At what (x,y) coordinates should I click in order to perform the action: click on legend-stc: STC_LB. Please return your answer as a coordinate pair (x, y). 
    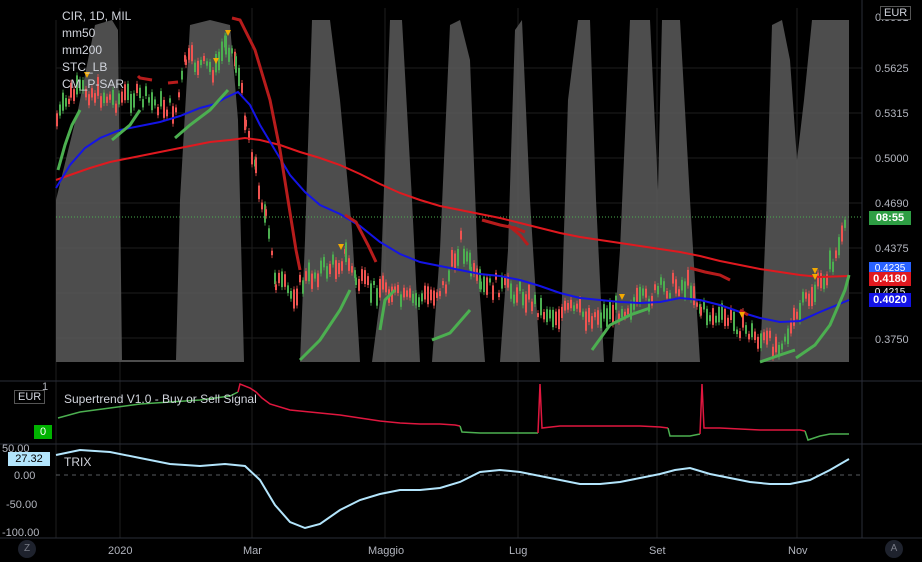
    Looking at the image, I should click on (96, 67).